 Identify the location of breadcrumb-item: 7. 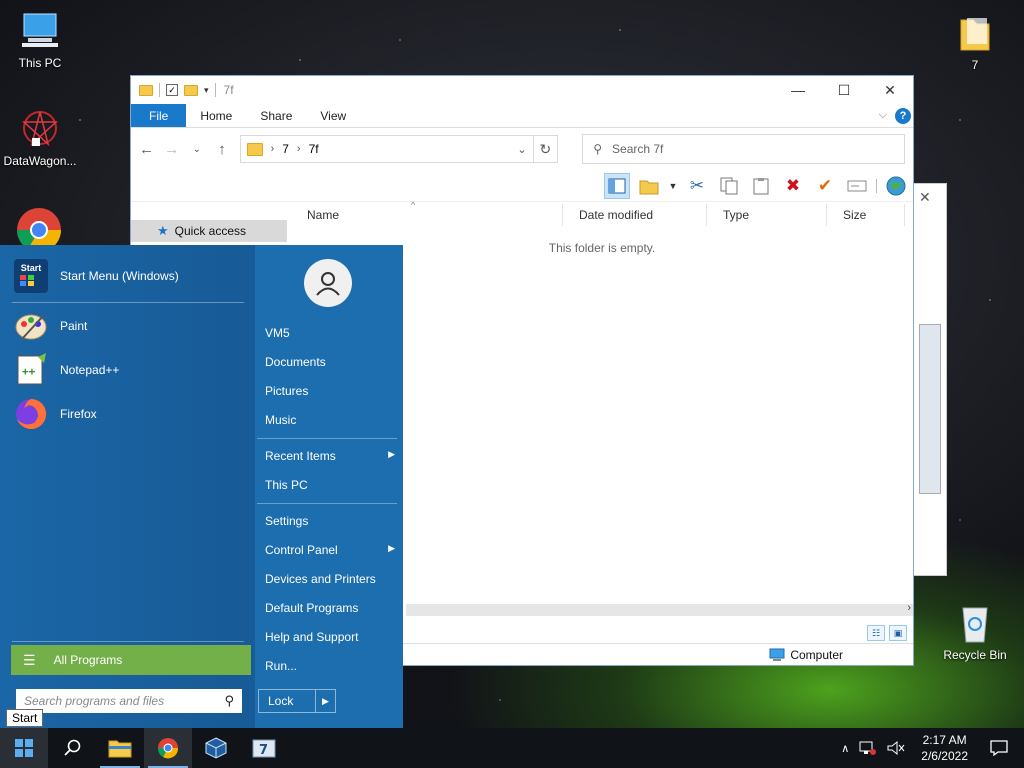
(285, 149).